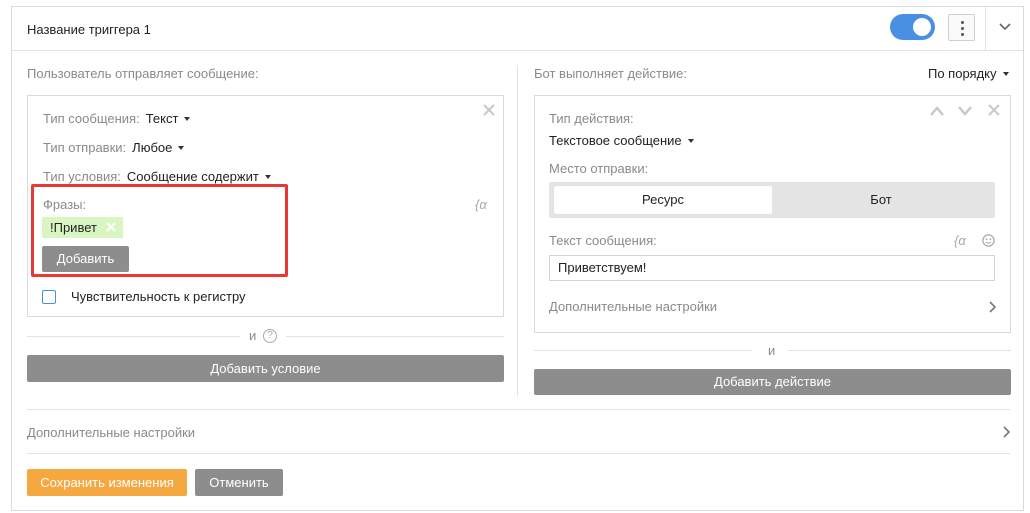  I want to click on case-sensitive-label: Чувствительность к регистру, so click(158, 296).